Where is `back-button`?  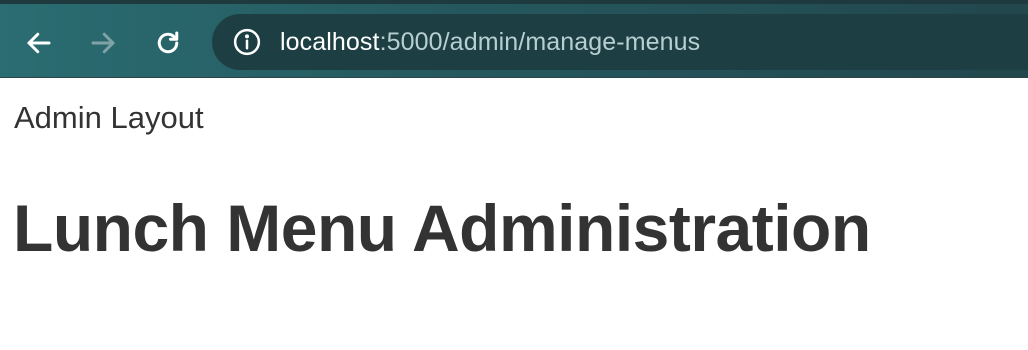
back-button is located at coordinates (39, 43).